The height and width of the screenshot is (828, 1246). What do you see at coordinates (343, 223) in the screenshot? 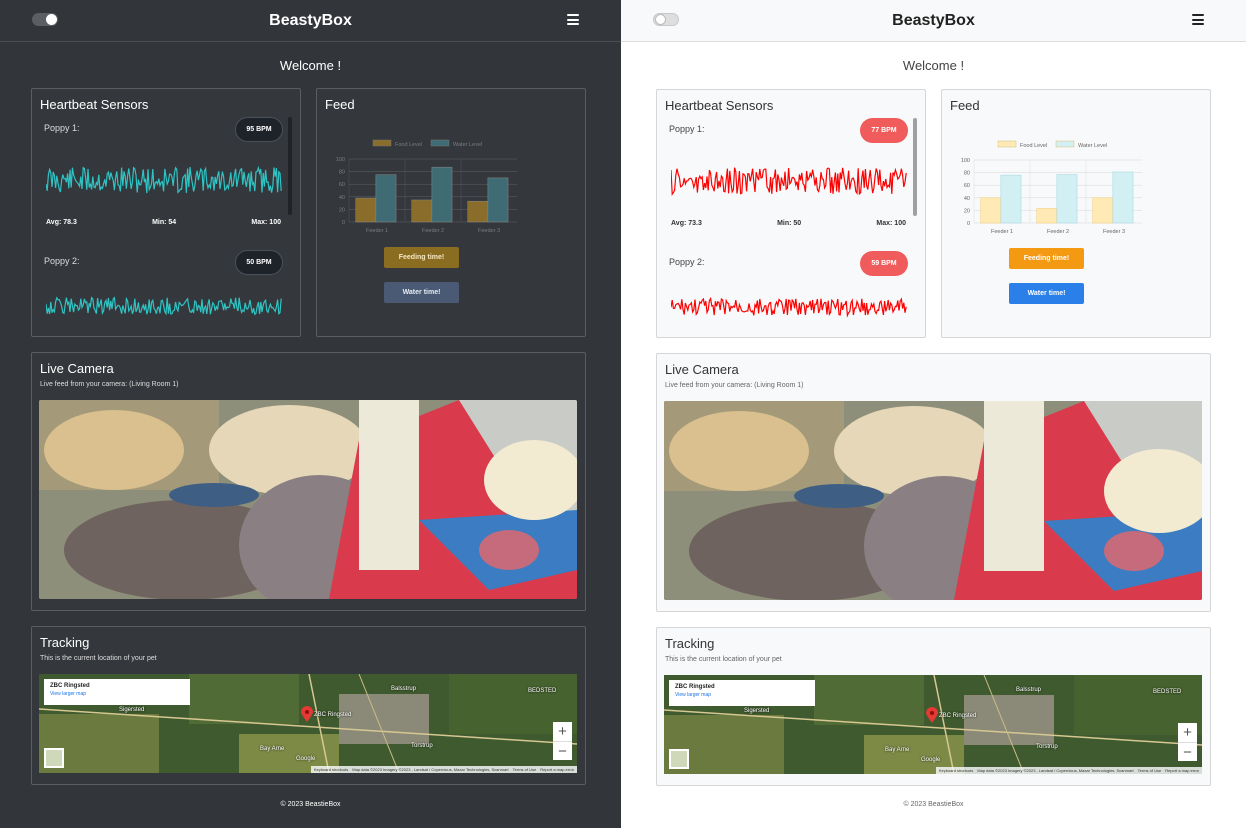
I see `y-tick-label: 0` at bounding box center [343, 223].